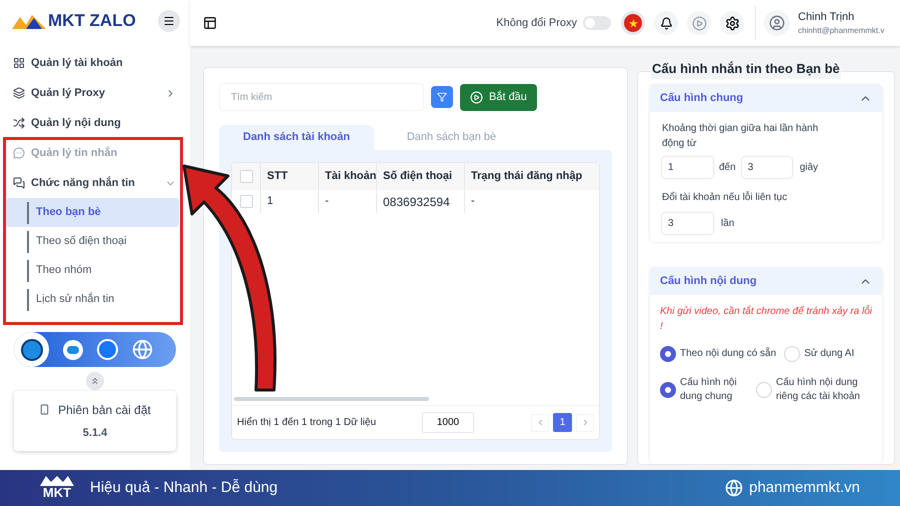 This screenshot has width=900, height=506. Describe the element at coordinates (746, 68) in the screenshot. I see `config-title: Cấu hình nhắn tin theo Bạn bè` at that location.